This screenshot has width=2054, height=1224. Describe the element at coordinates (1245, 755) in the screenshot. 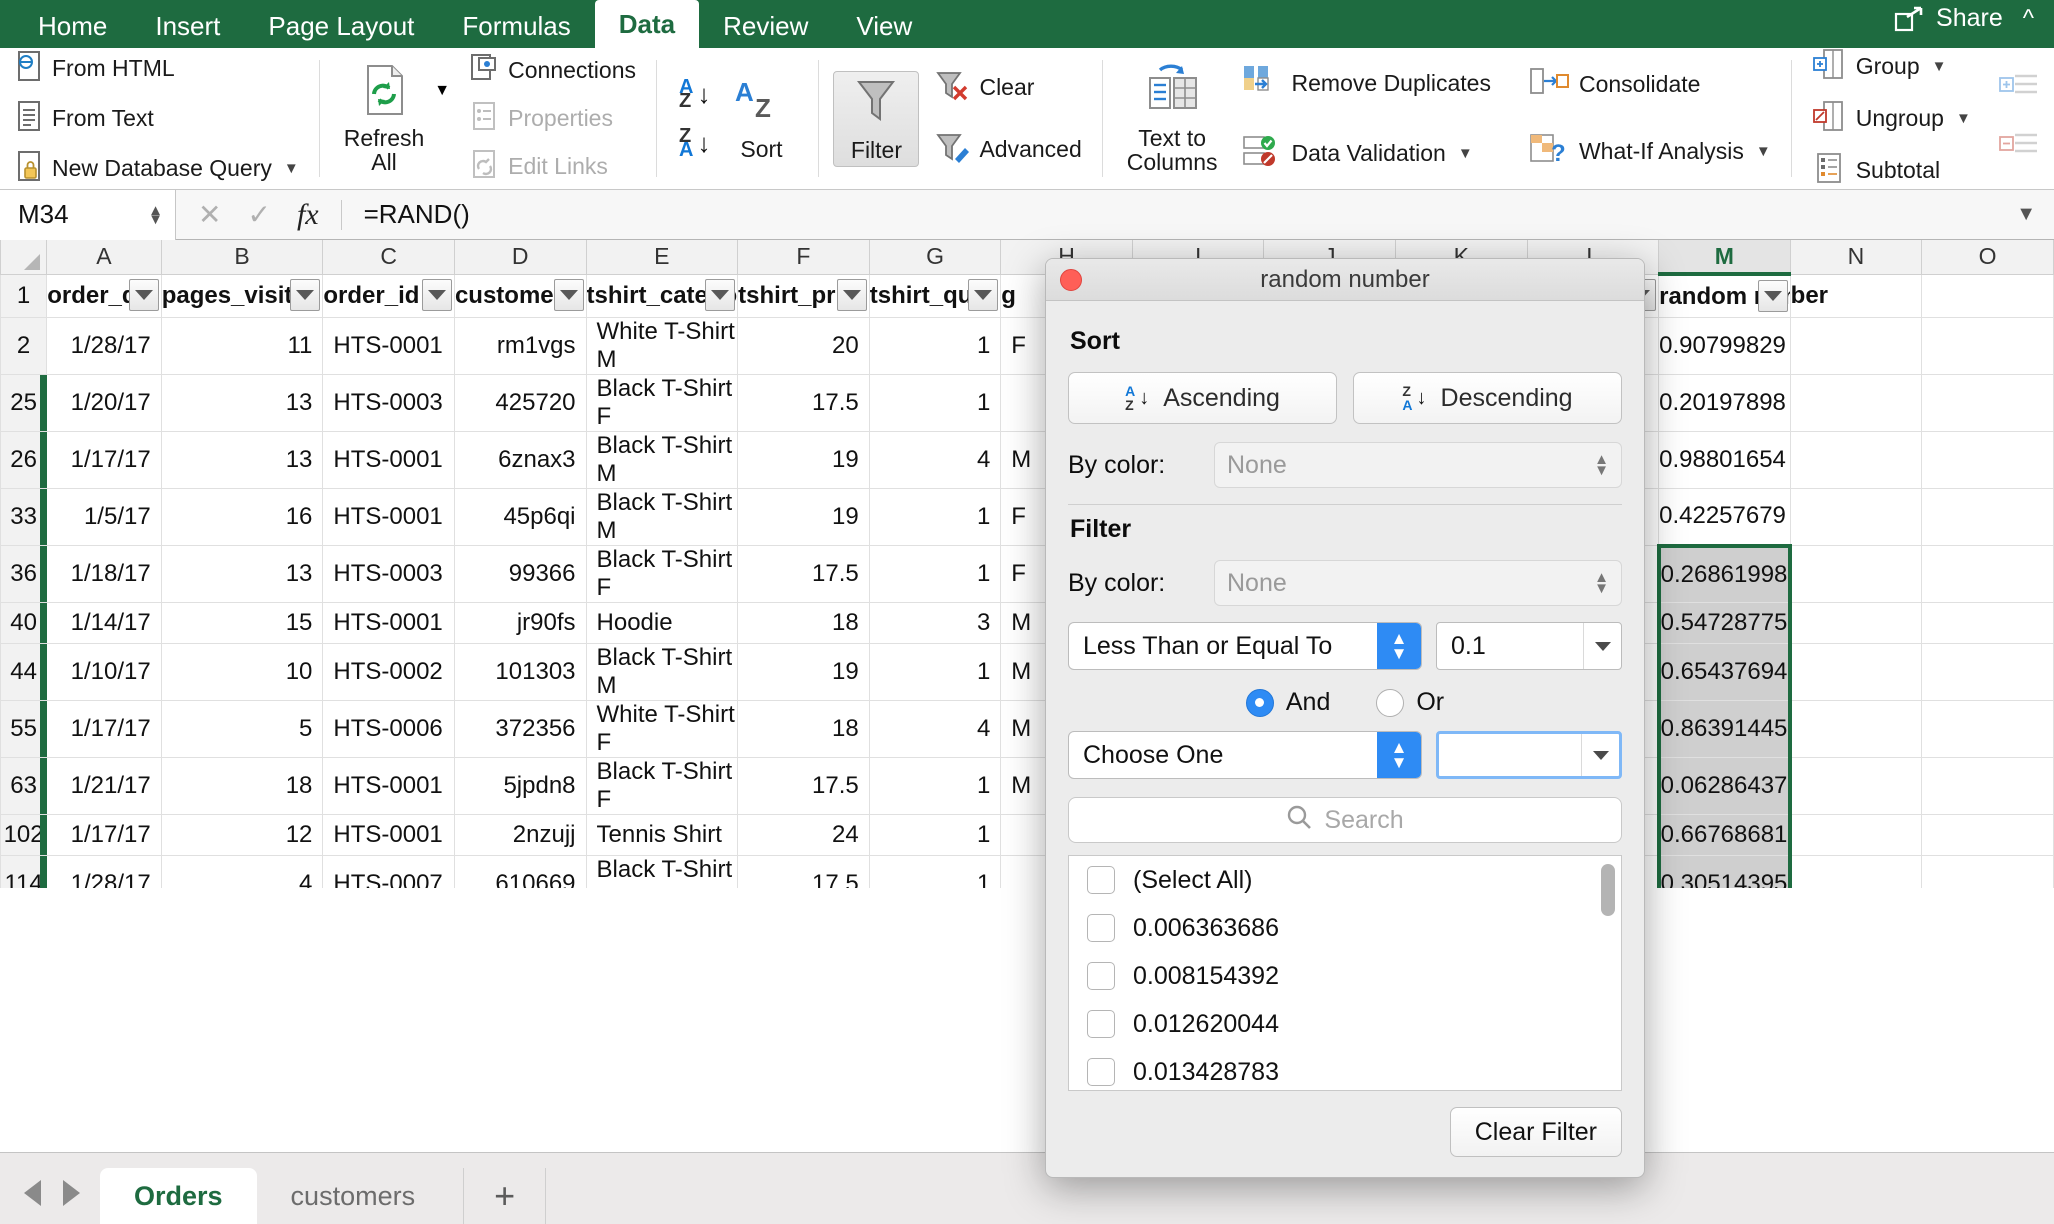

I see `filter-operator-2-select: Choose One ▲ ▼` at that location.